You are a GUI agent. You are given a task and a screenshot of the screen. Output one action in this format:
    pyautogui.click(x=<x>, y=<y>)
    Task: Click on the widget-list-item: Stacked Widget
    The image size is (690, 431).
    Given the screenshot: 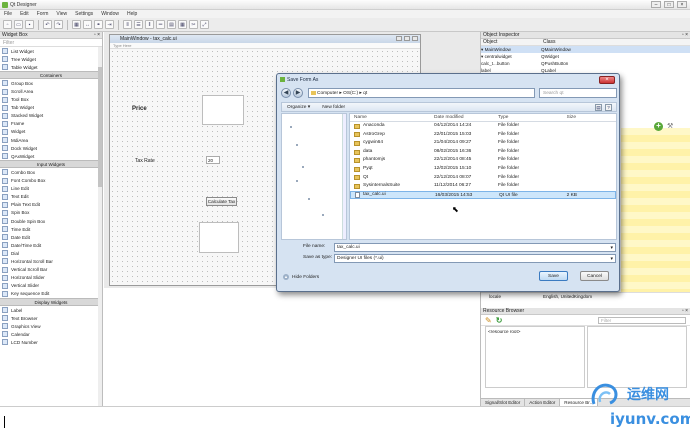 What is the action you would take?
    pyautogui.click(x=51, y=116)
    